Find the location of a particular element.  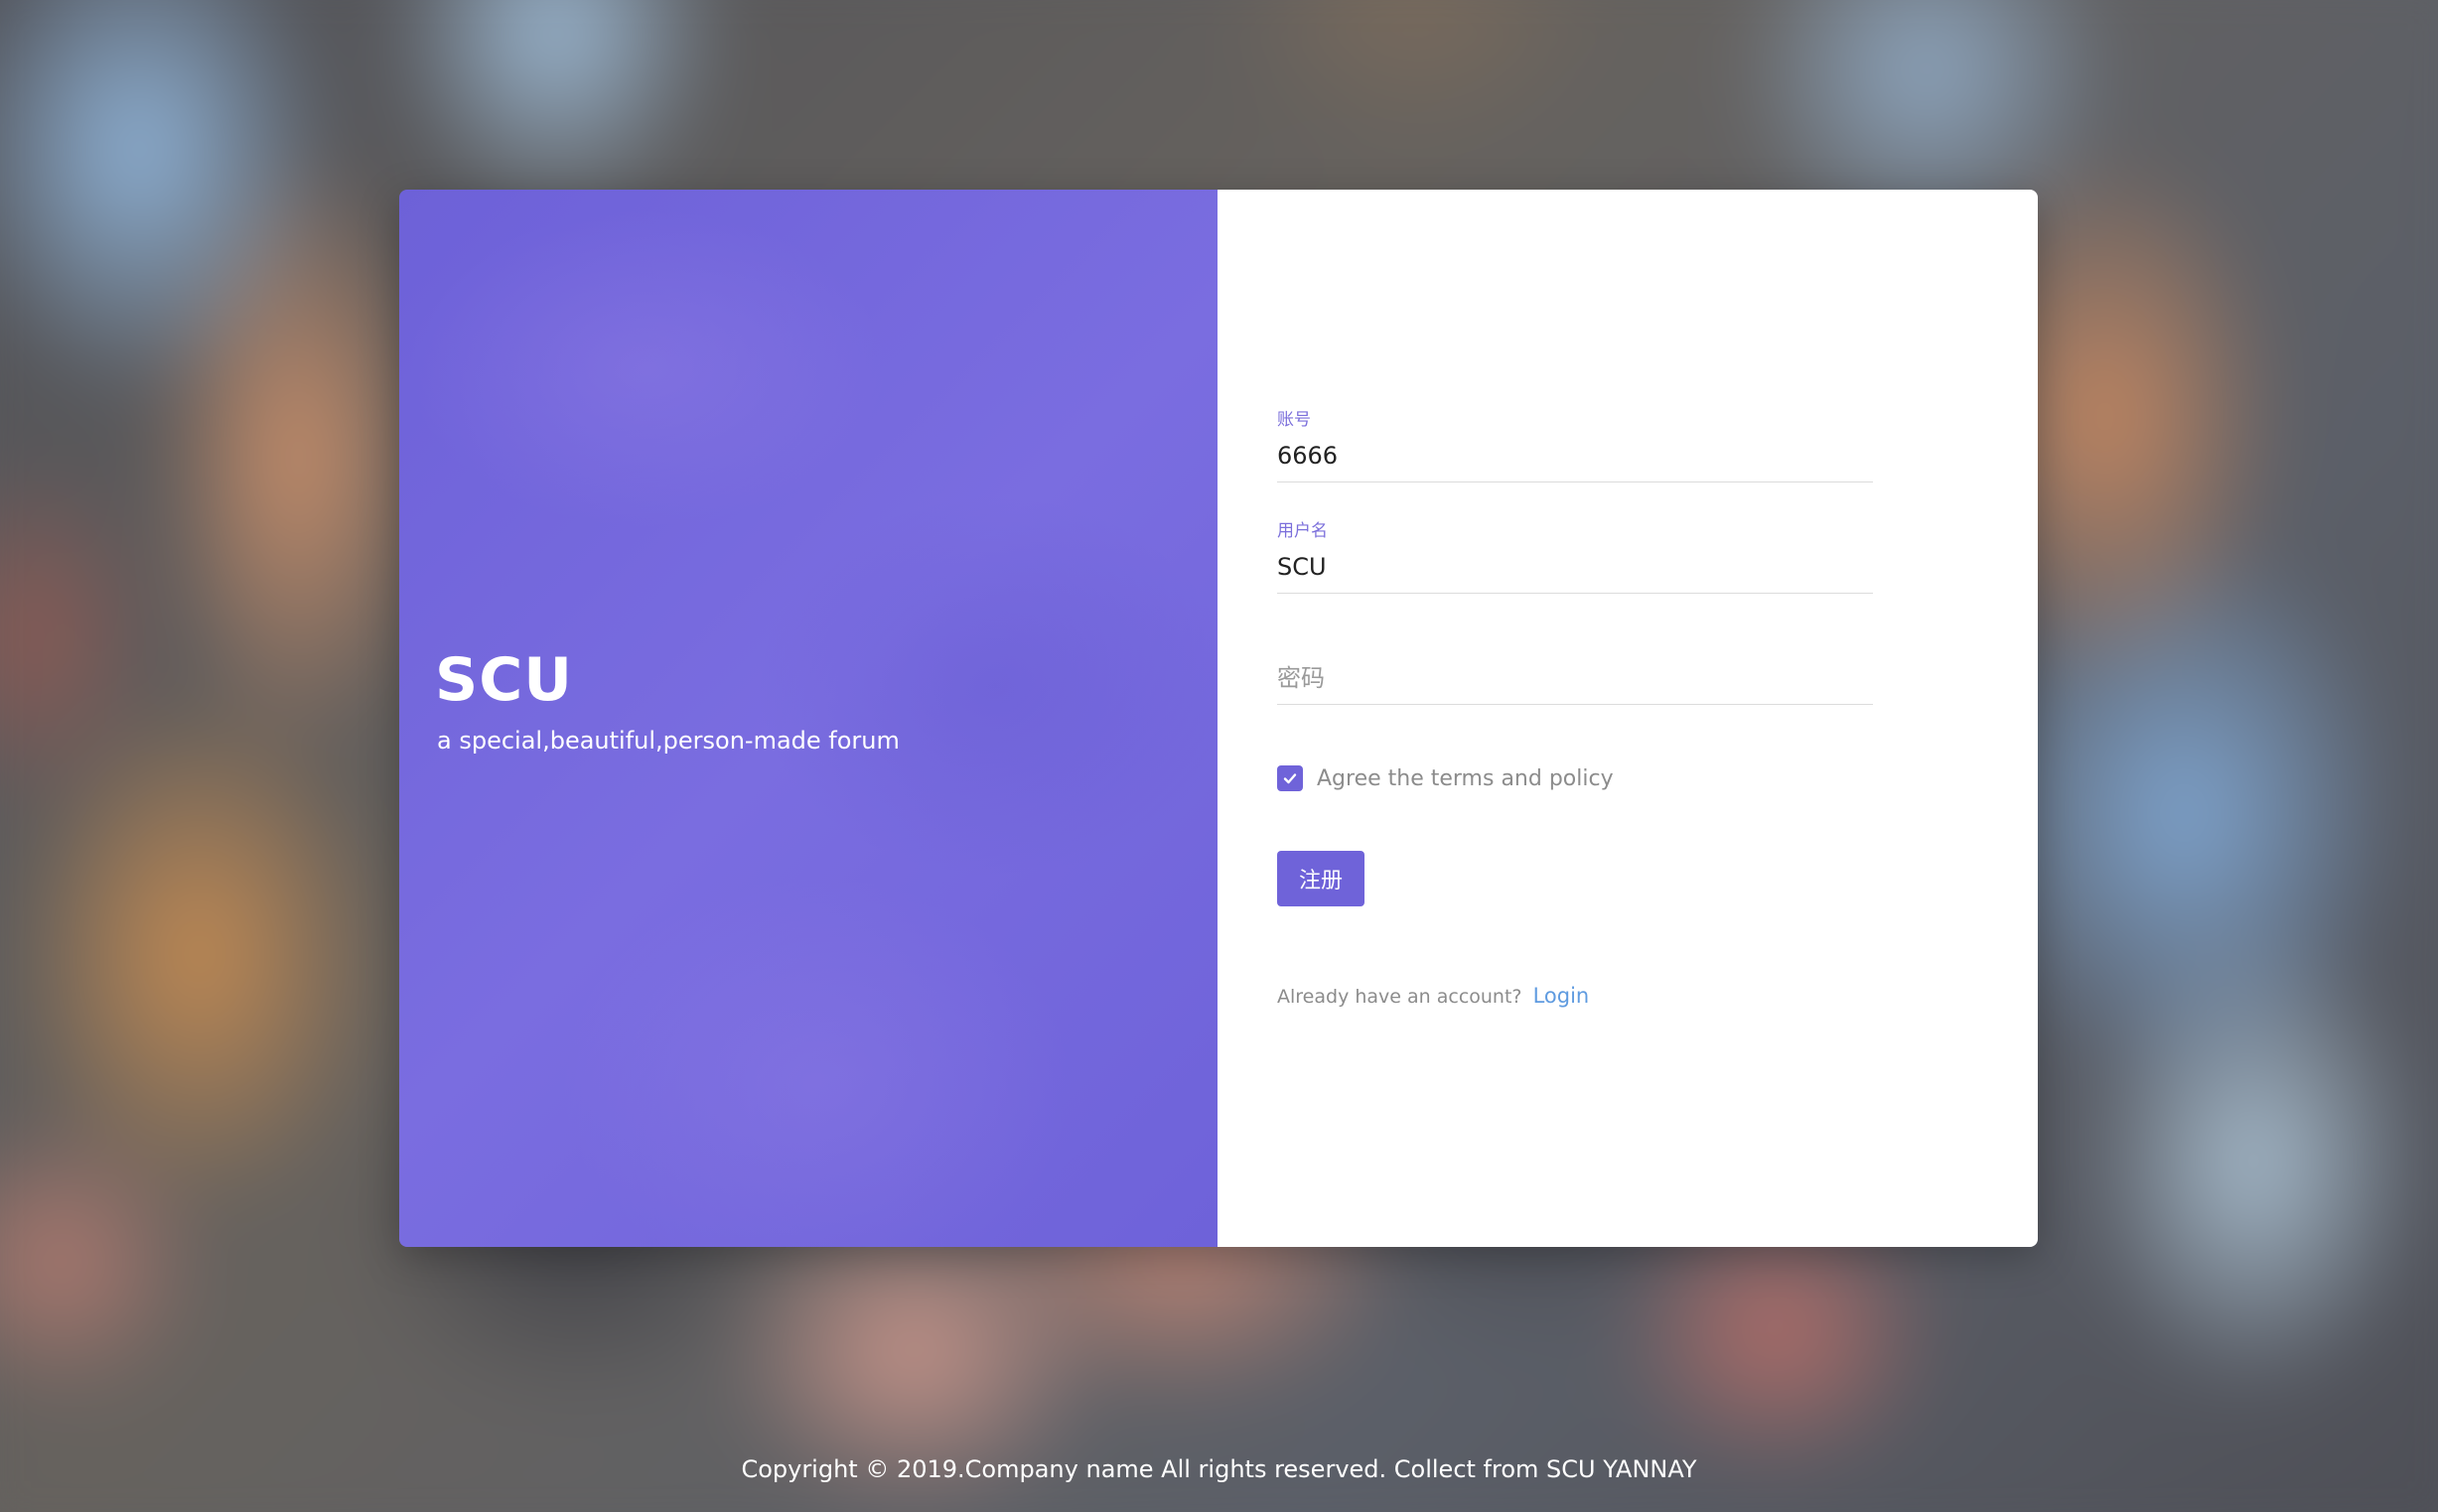

brand-subtitle: a special,beautiful,person-made forum is located at coordinates (668, 741).